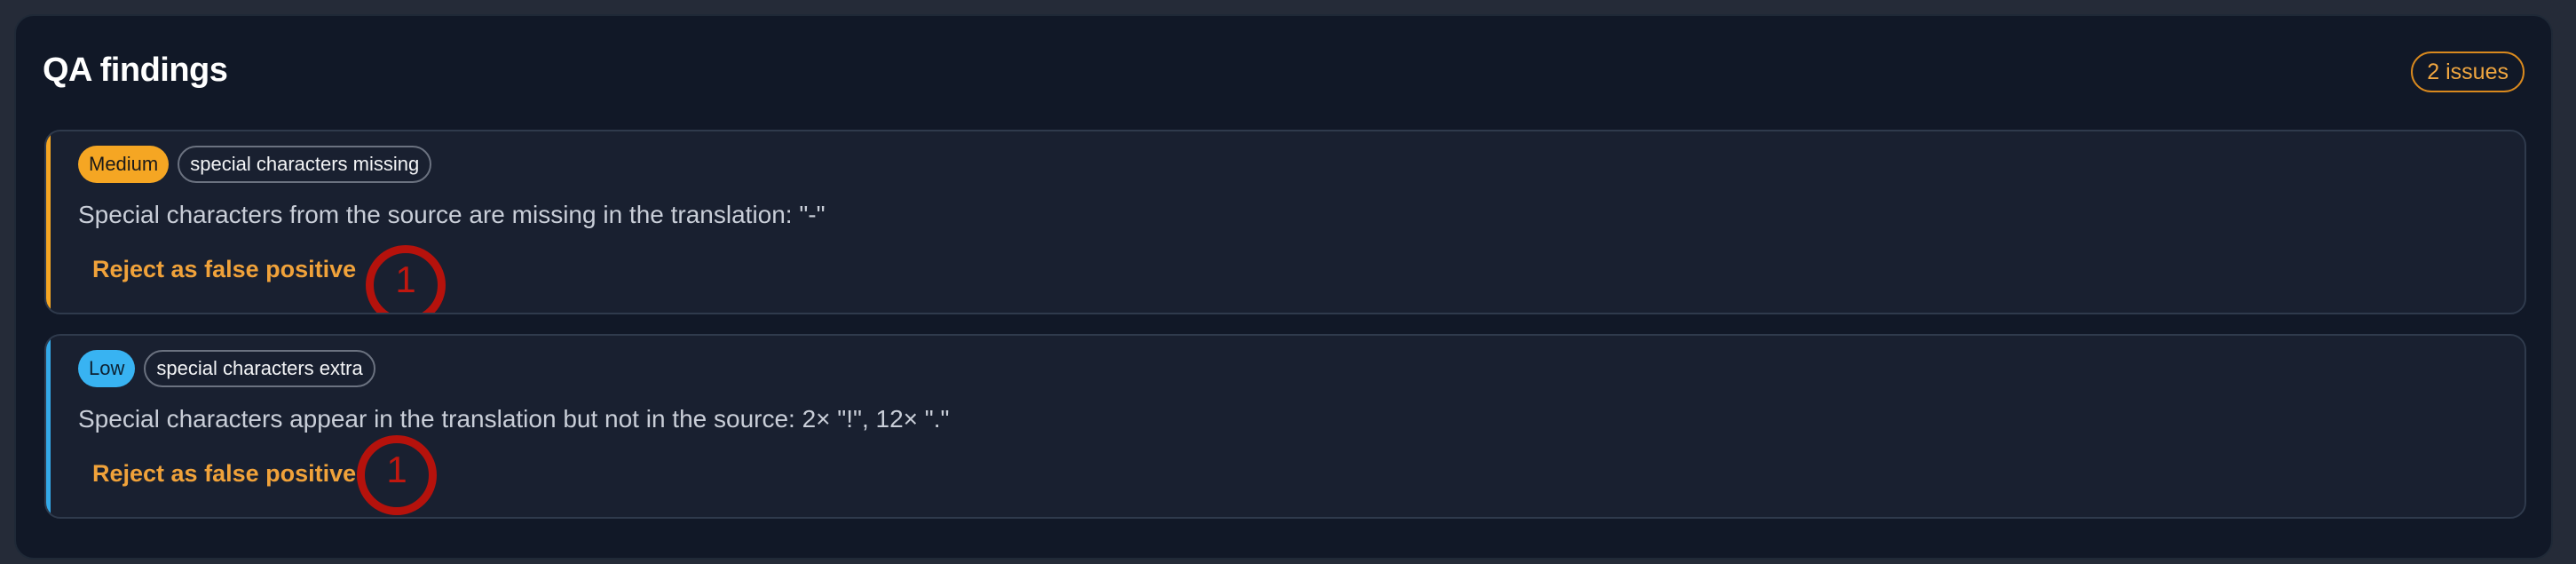 The height and width of the screenshot is (564, 2576). What do you see at coordinates (135, 70) in the screenshot?
I see `panel-title: QA findings` at bounding box center [135, 70].